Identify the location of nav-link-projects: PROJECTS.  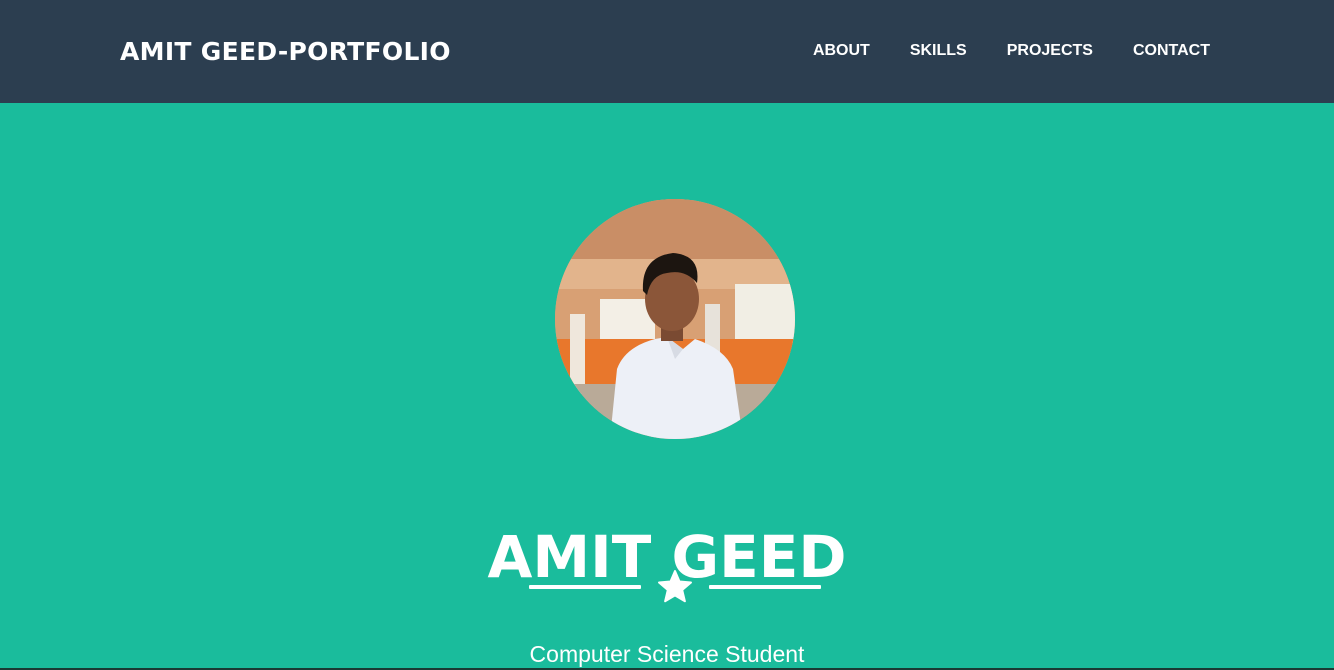
(1050, 51).